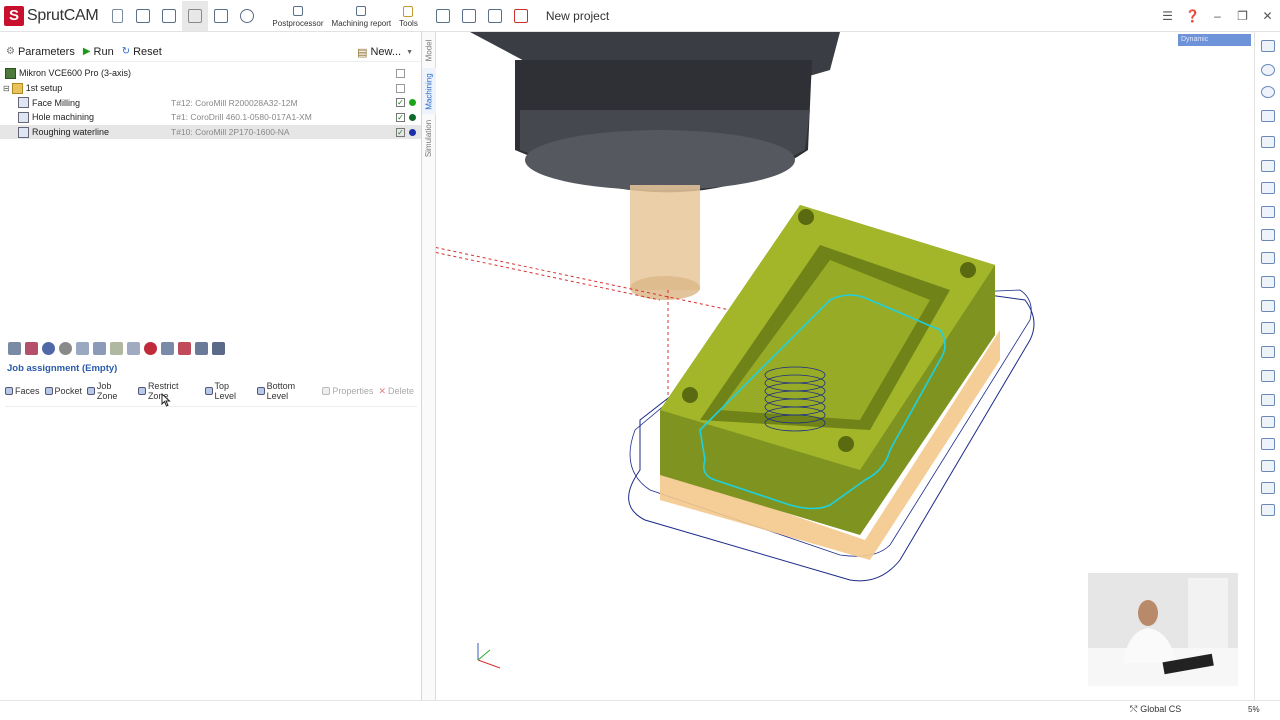  What do you see at coordinates (1268, 422) in the screenshot?
I see `filter-3-icon` at bounding box center [1268, 422].